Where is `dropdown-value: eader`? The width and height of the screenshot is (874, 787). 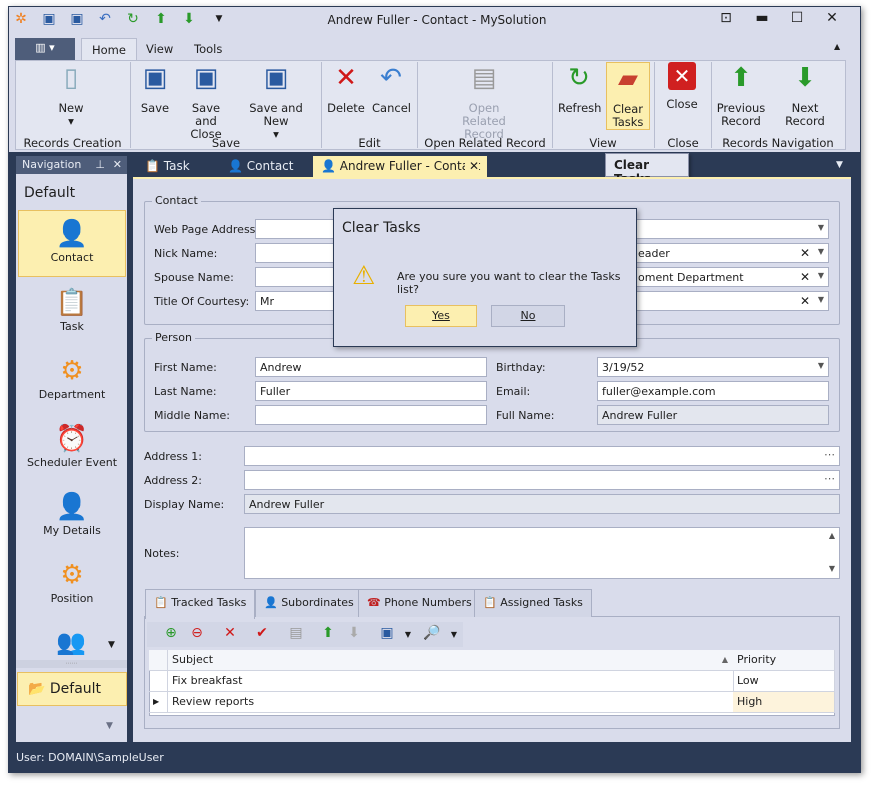
dropdown-value: eader is located at coordinates (654, 253).